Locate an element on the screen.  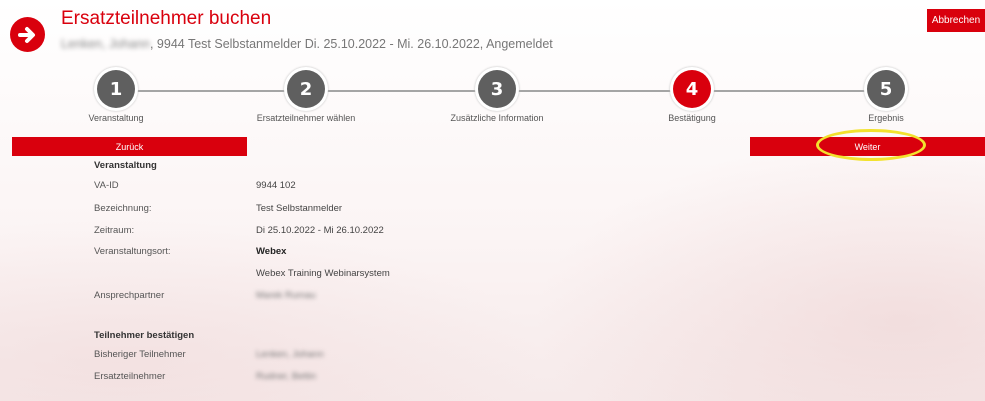
field-value-ort: Webex is located at coordinates (271, 251).